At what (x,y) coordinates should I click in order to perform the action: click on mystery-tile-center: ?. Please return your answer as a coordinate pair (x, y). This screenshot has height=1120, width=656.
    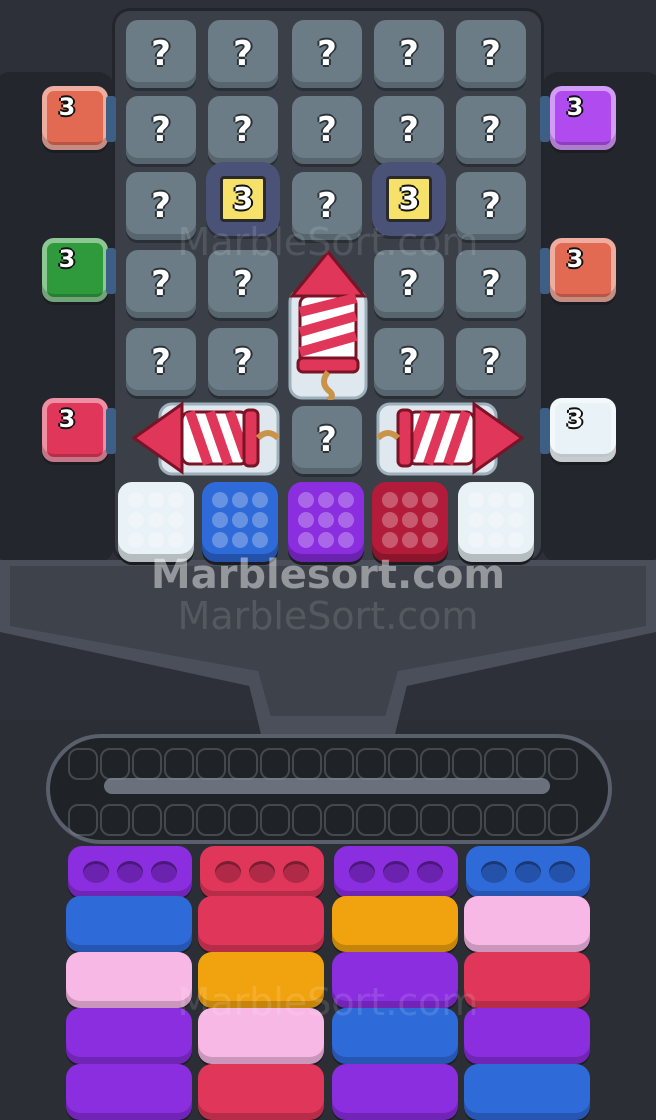
    Looking at the image, I should click on (327, 440).